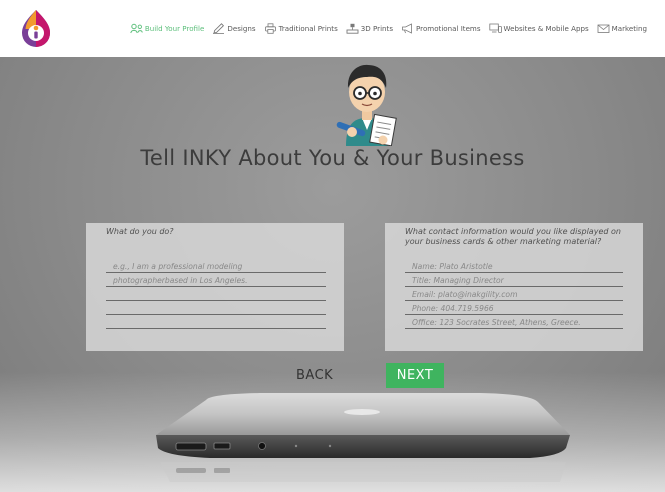 The height and width of the screenshot is (492, 665). I want to click on placeholder-text: e.g., I am a professional modeling, so click(178, 266).